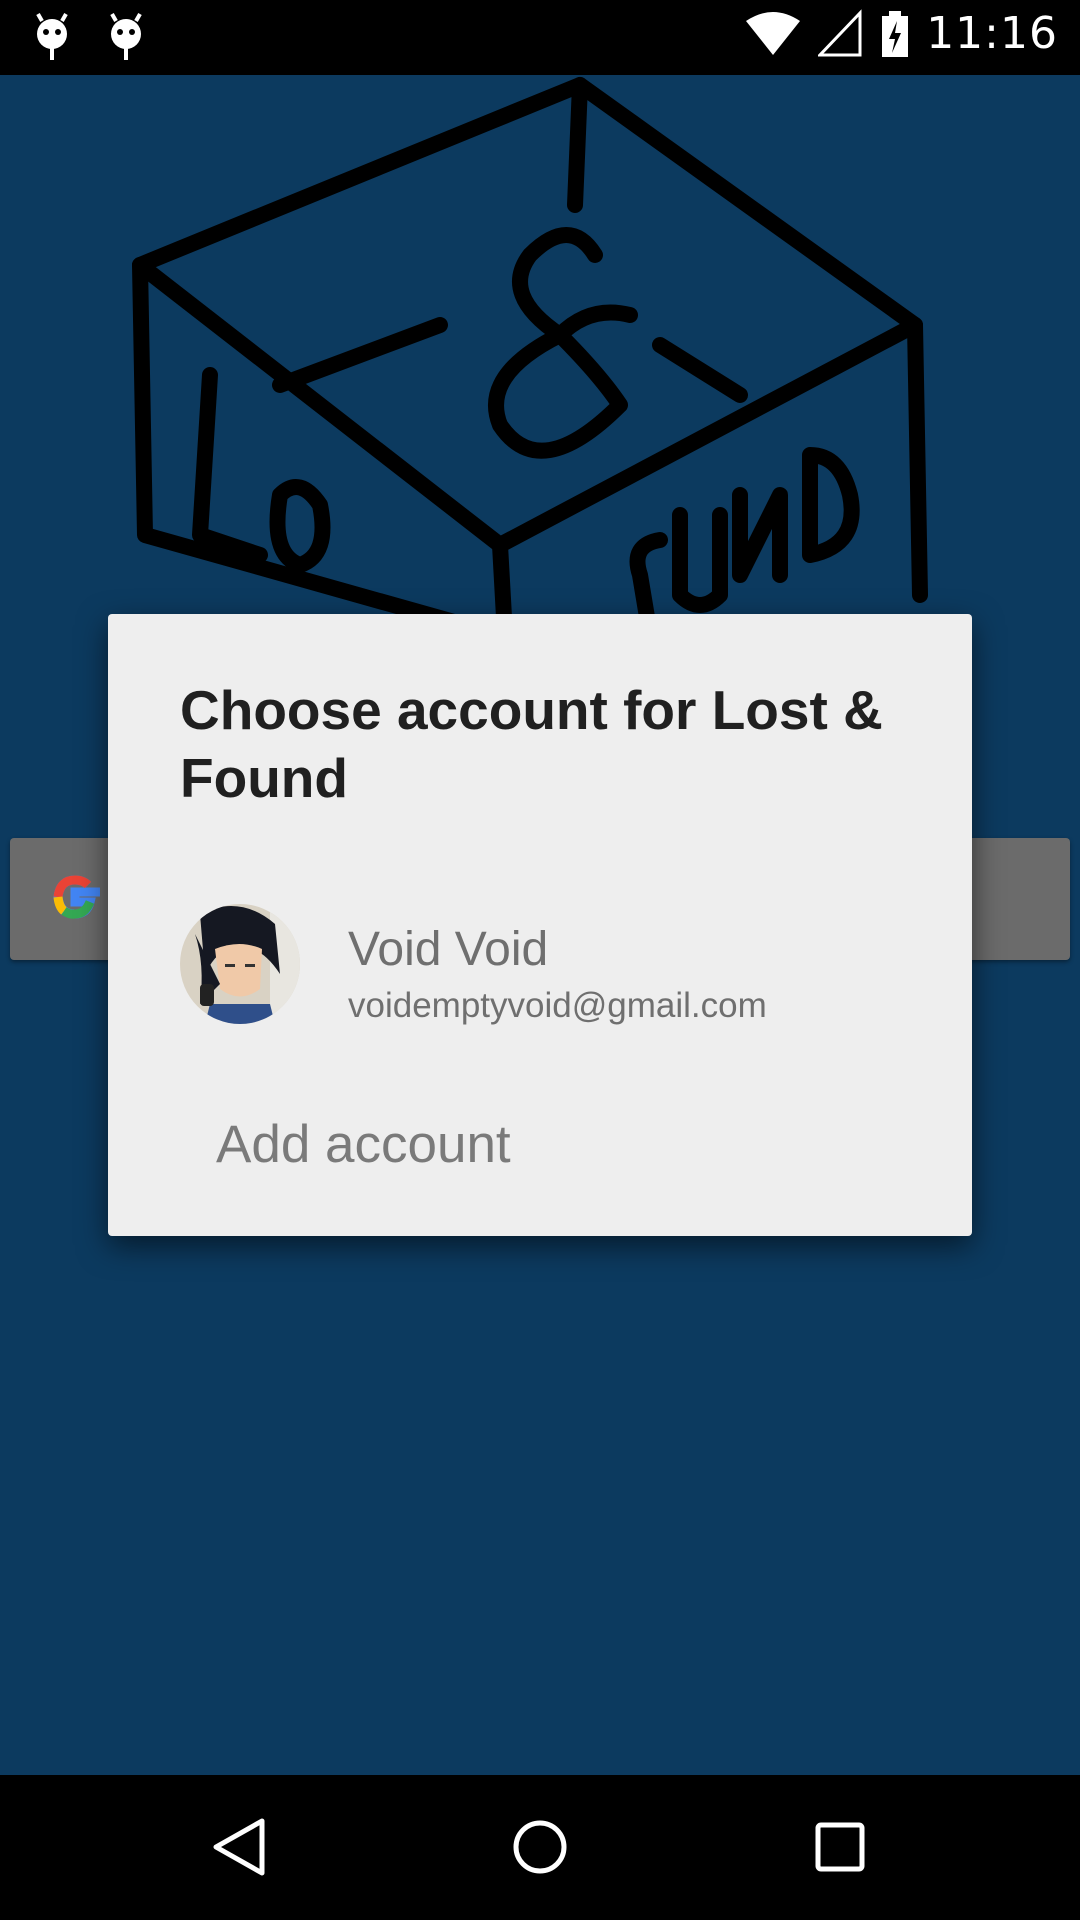 This screenshot has width=1080, height=1920. What do you see at coordinates (540, 37) in the screenshot?
I see `status-bar: 11:16` at bounding box center [540, 37].